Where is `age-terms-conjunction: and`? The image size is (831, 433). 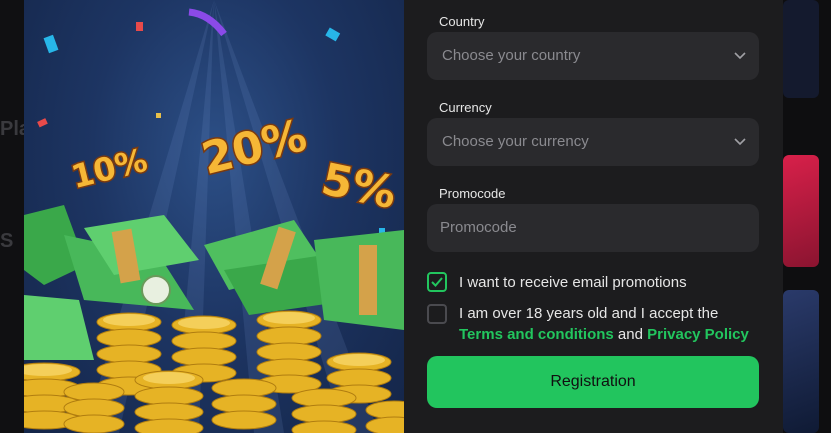 age-terms-conjunction: and is located at coordinates (630, 334).